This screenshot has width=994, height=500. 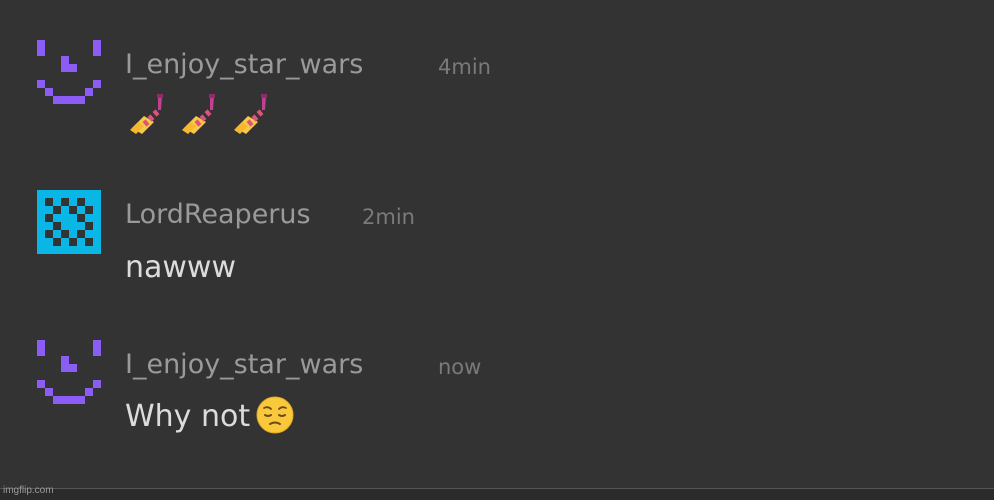 I want to click on timestamp: 2min, so click(x=388, y=217).